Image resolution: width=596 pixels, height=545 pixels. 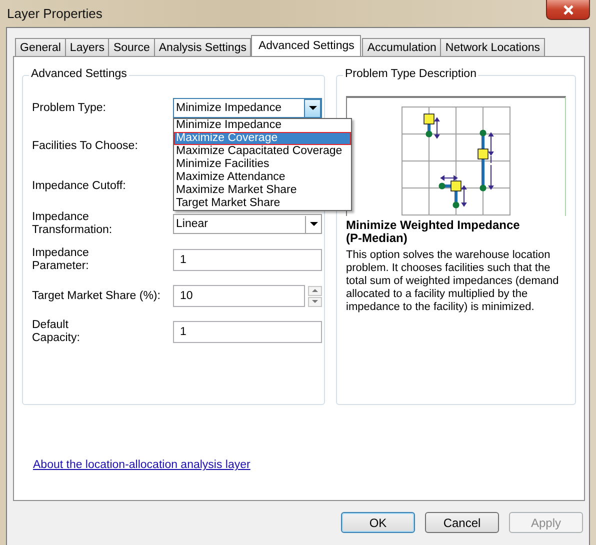 What do you see at coordinates (262, 164) in the screenshot?
I see `dropdown-option: Minimize Facilities` at bounding box center [262, 164].